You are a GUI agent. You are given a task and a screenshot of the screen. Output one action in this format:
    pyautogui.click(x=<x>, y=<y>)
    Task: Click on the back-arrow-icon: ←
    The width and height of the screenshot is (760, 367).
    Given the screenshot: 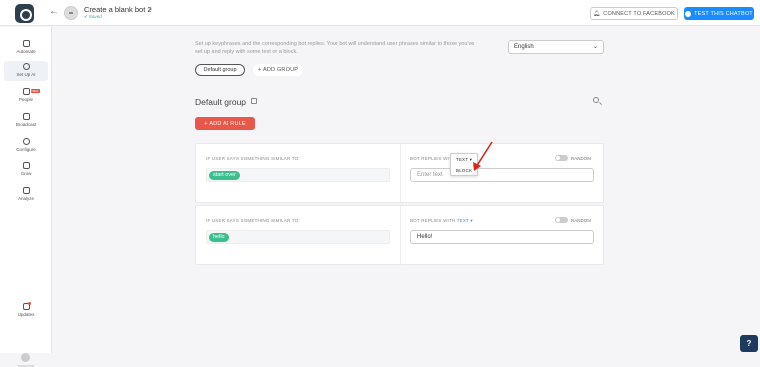 What is the action you would take?
    pyautogui.click(x=54, y=11)
    